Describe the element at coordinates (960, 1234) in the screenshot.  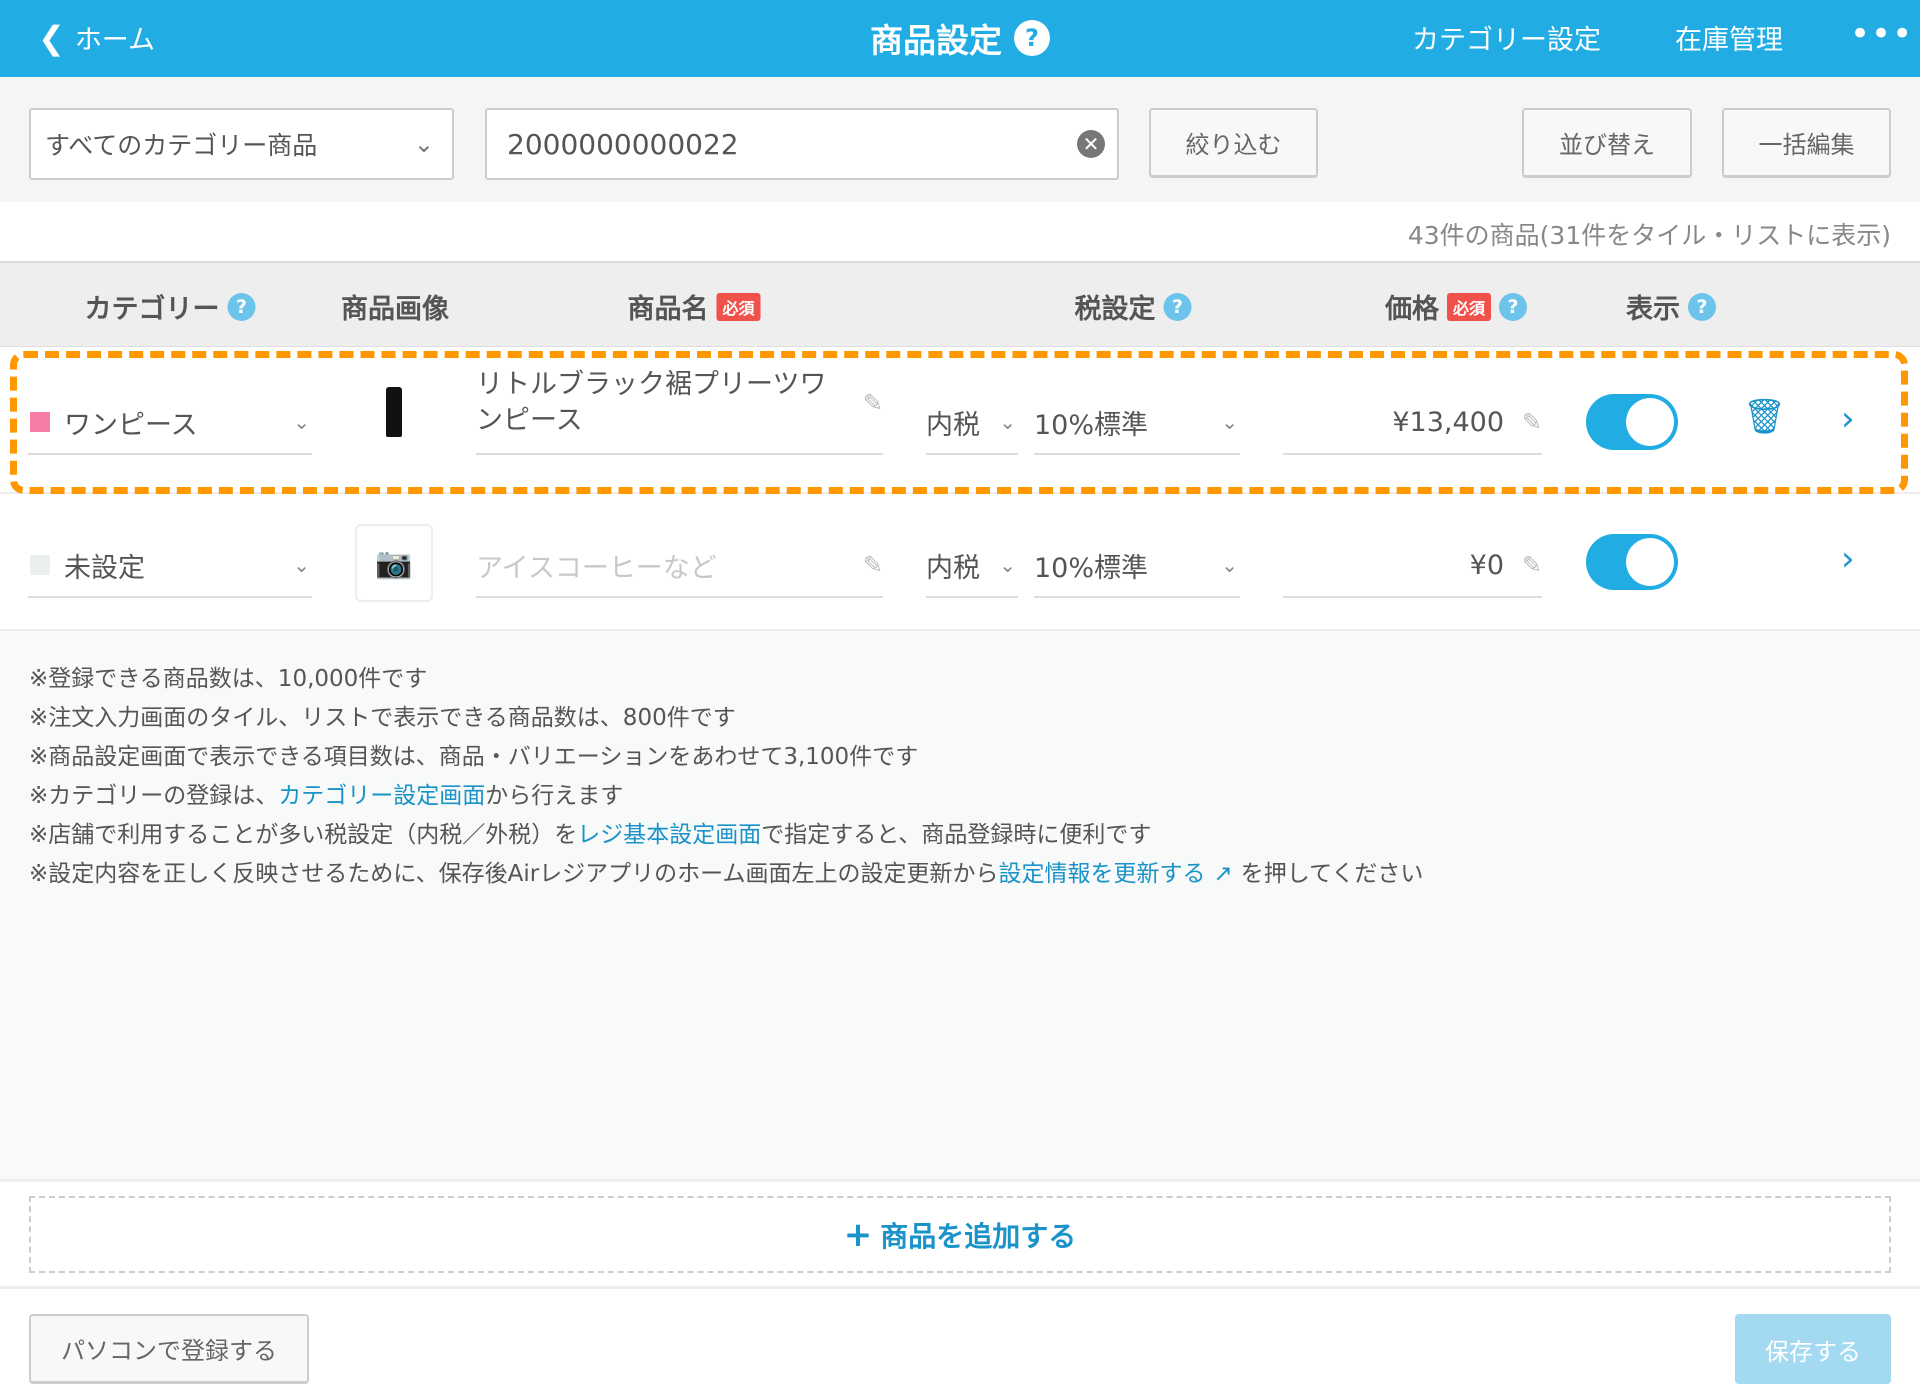
I see `add-product-button: + 商品を追加する` at that location.